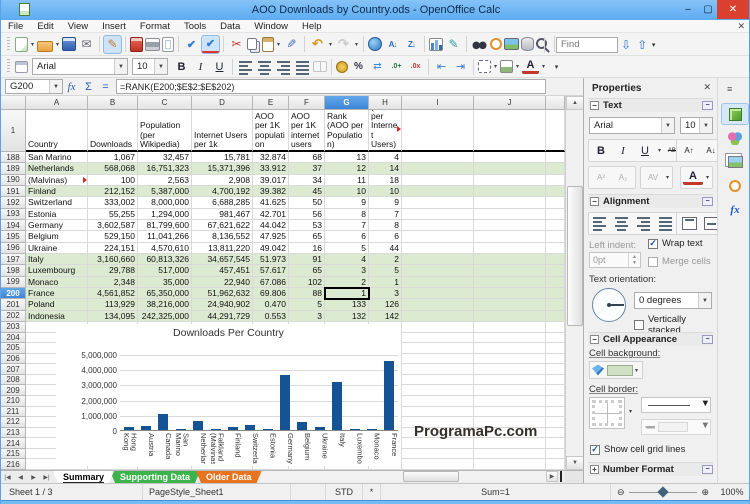  What do you see at coordinates (13, 305) in the screenshot?
I see `row-header-201: 201` at bounding box center [13, 305].